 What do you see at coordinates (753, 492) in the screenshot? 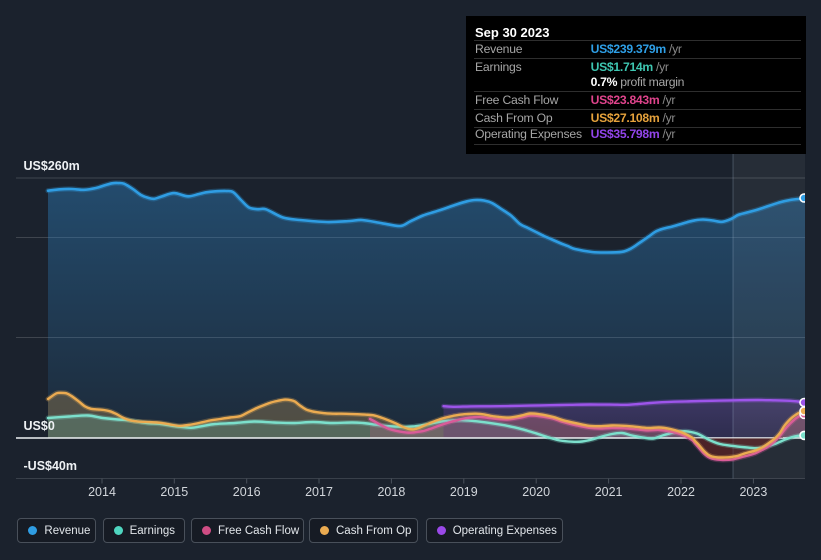
I see `svg-text: 2023` at bounding box center [753, 492].